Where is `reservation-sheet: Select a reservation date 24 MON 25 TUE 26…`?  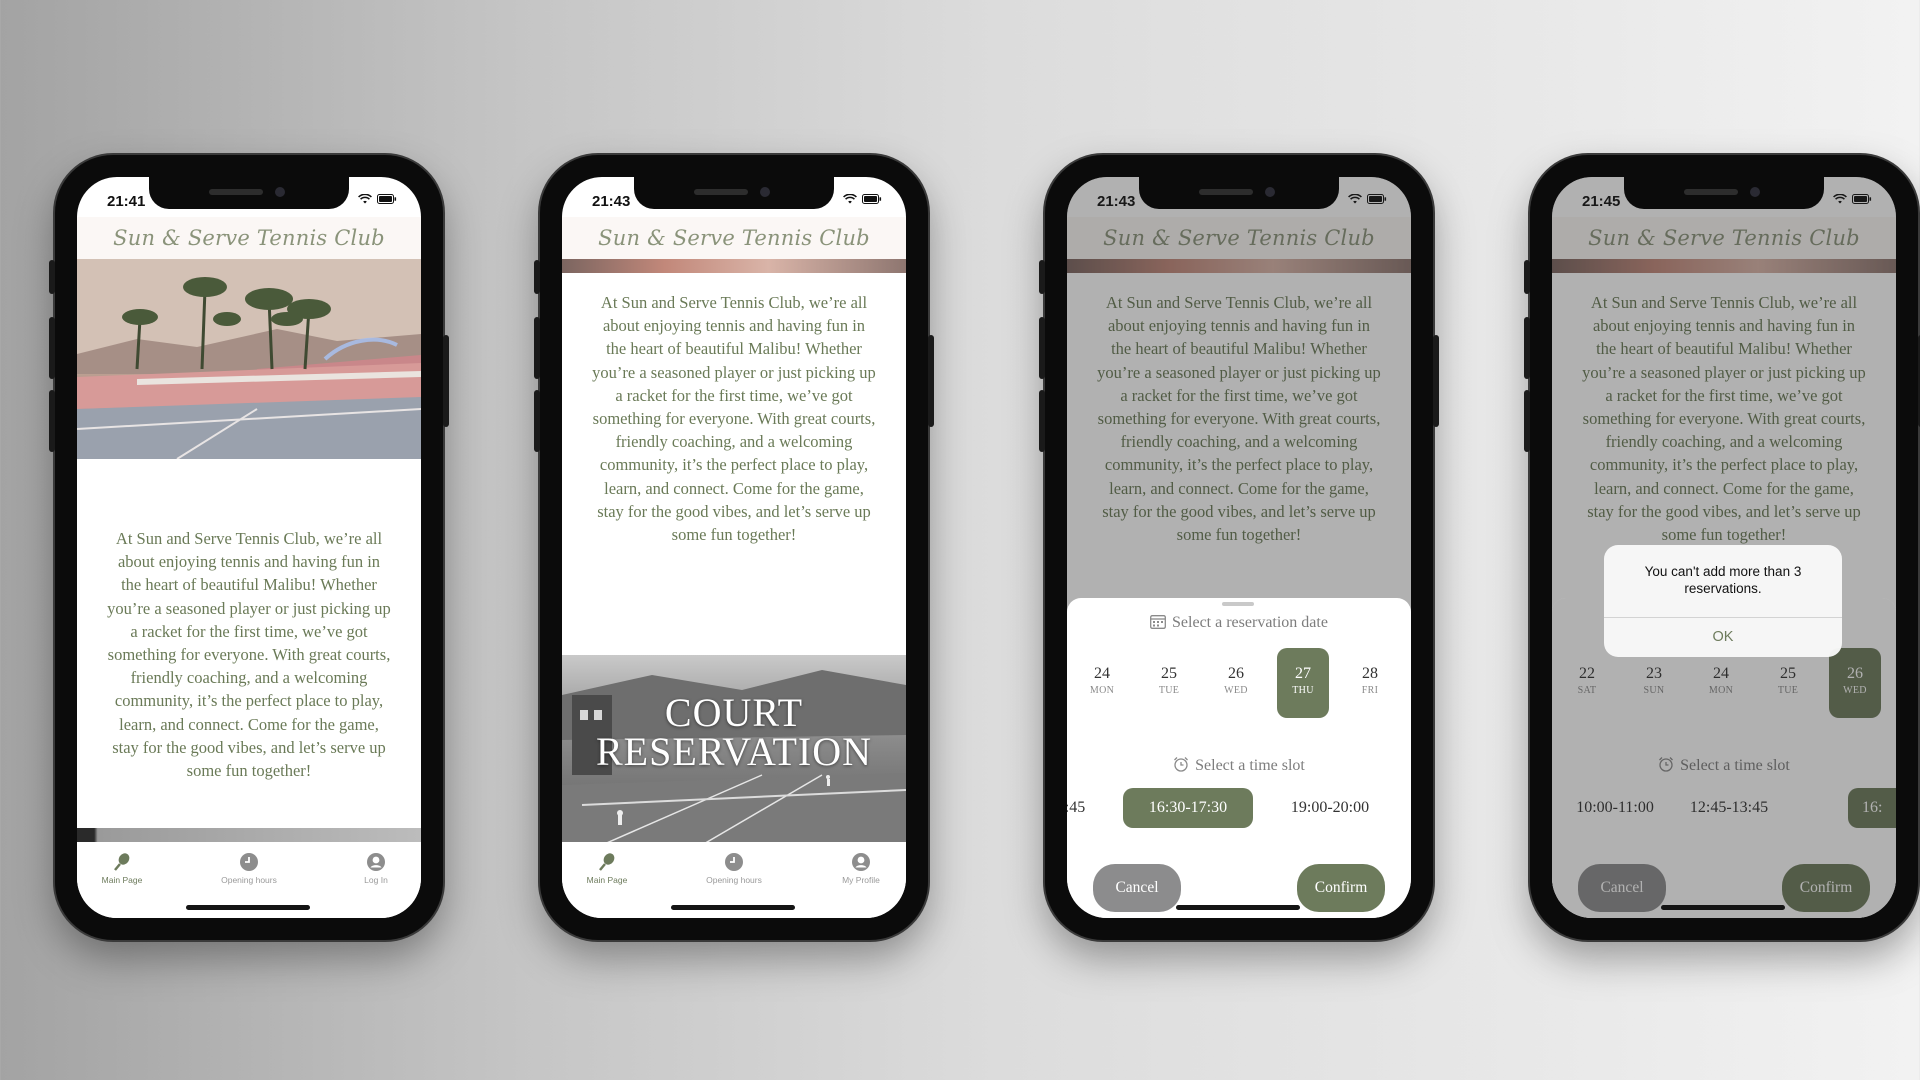
reservation-sheet: Select a reservation date 24 MON 25 TUE 26… is located at coordinates (1239, 758).